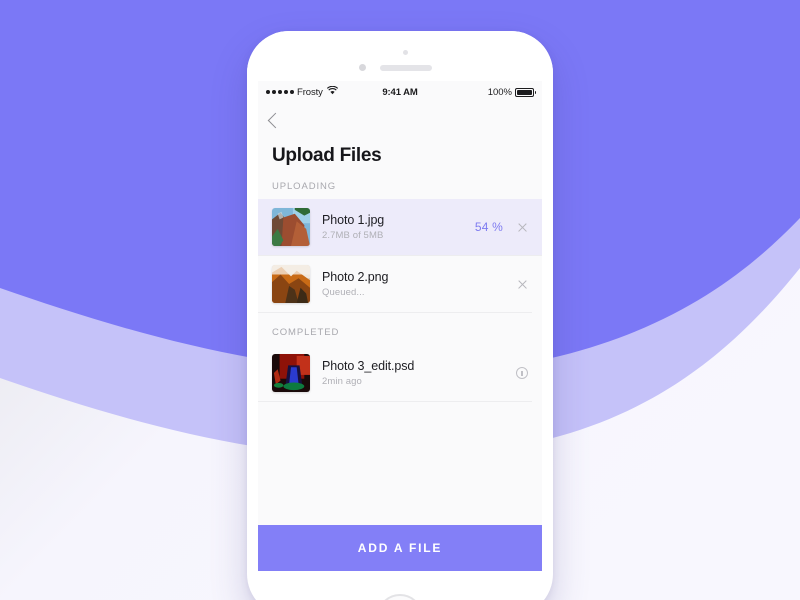  I want to click on thumbnail-canyon-cliff-photo, so click(291, 227).